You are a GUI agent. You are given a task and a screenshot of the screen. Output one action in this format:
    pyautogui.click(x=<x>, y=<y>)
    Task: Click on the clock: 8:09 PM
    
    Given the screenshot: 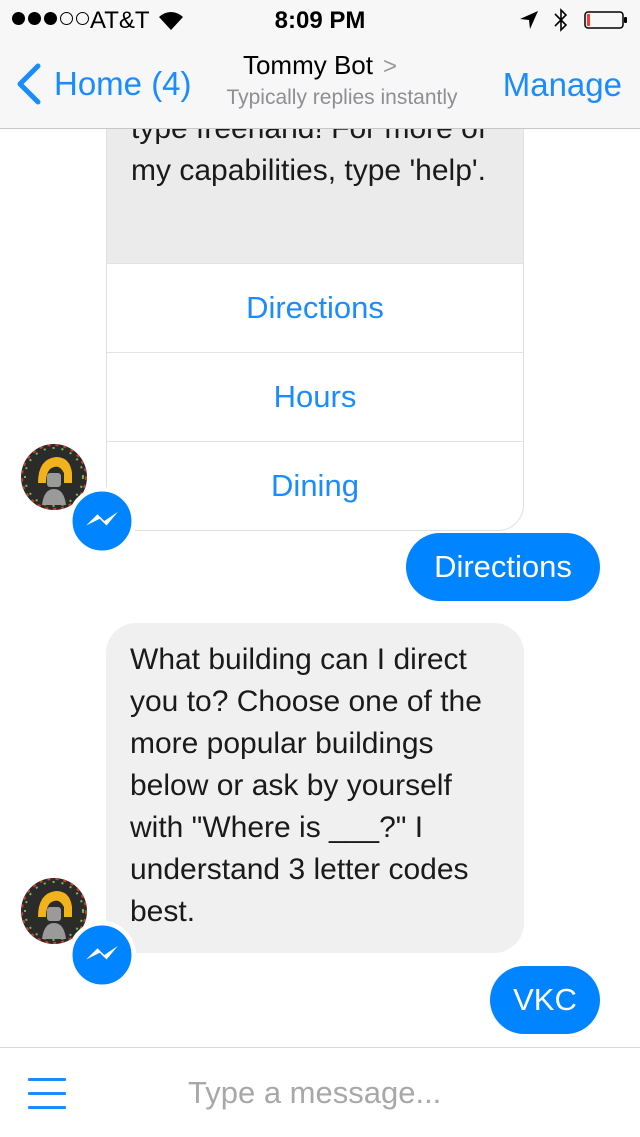 What is the action you would take?
    pyautogui.click(x=320, y=20)
    